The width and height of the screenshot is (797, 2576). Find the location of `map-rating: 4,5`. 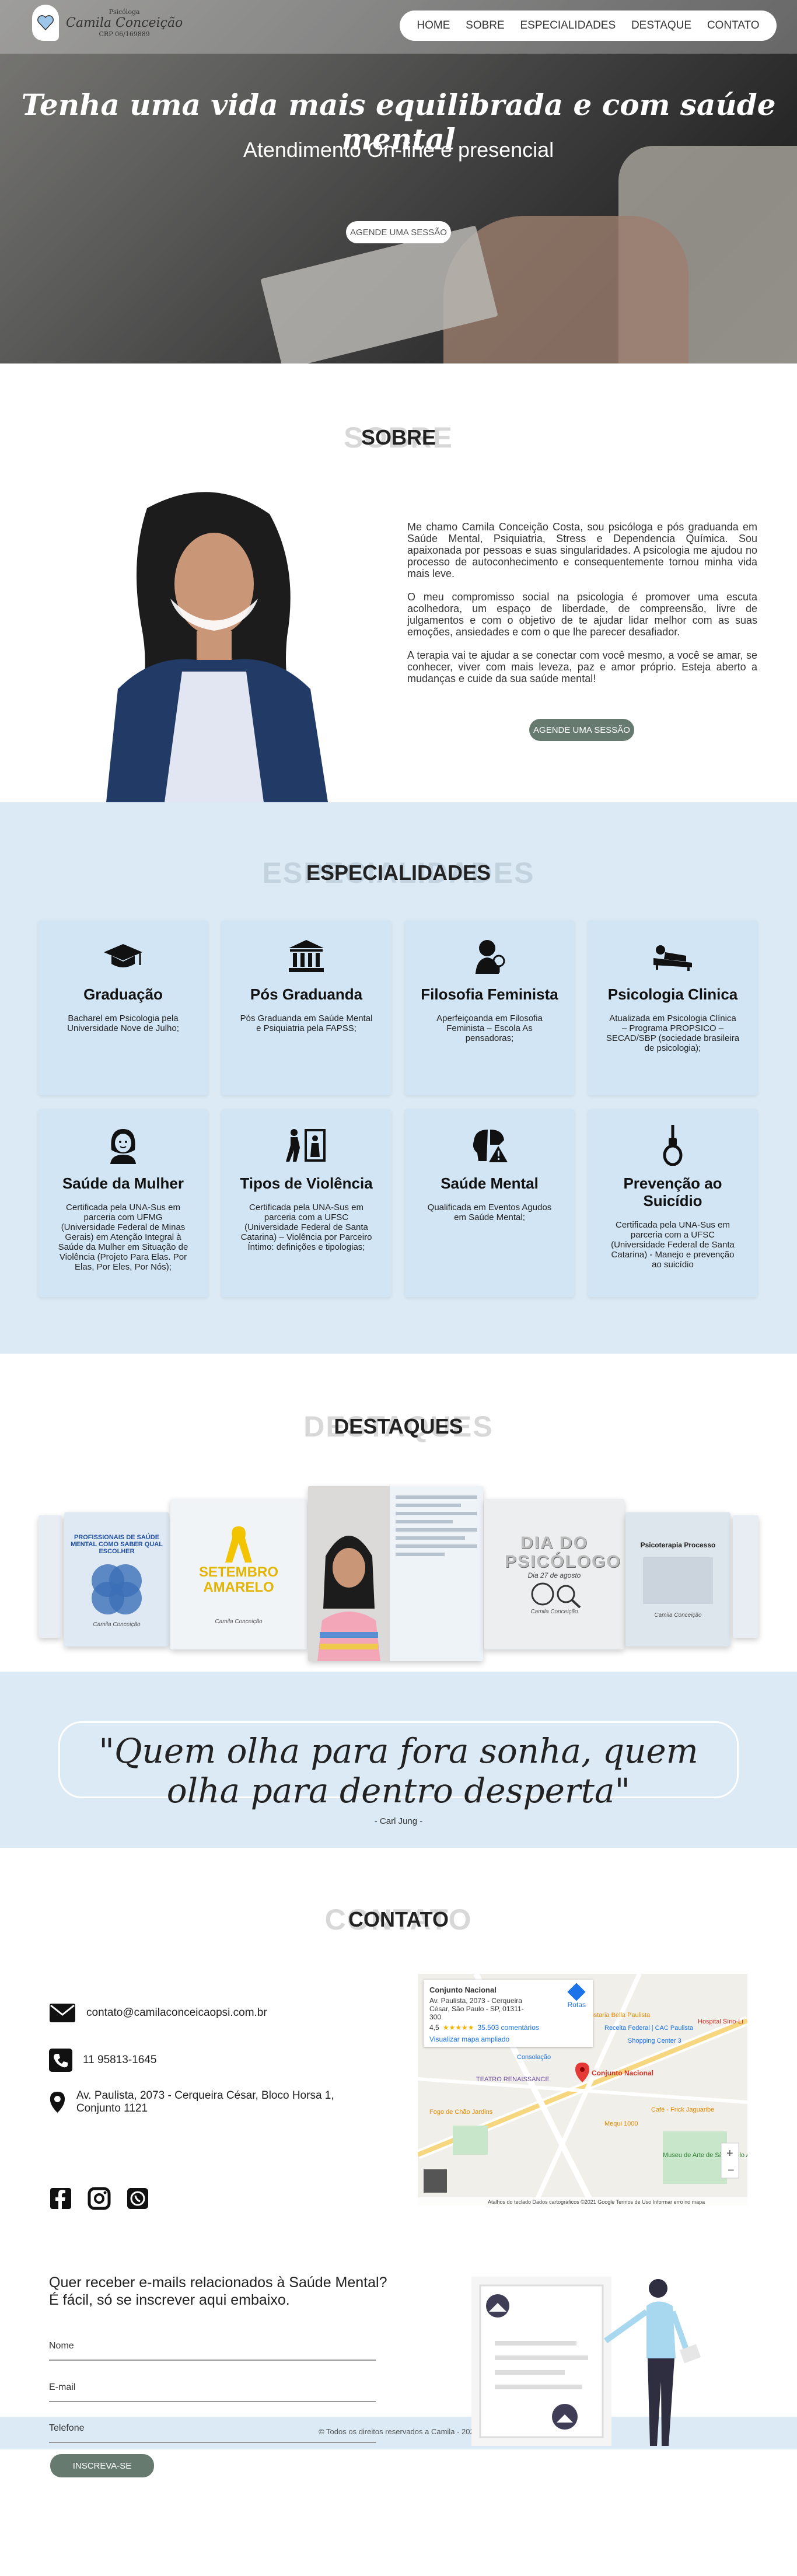

map-rating: 4,5 is located at coordinates (434, 2027).